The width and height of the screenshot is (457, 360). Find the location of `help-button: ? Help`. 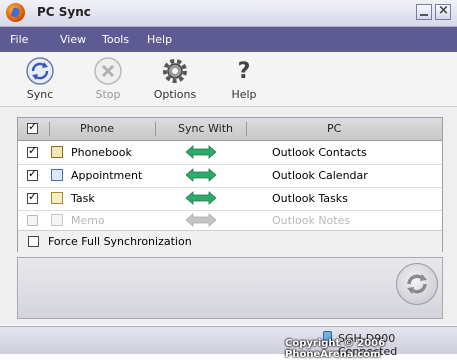

help-button: ? Help is located at coordinates (244, 78).